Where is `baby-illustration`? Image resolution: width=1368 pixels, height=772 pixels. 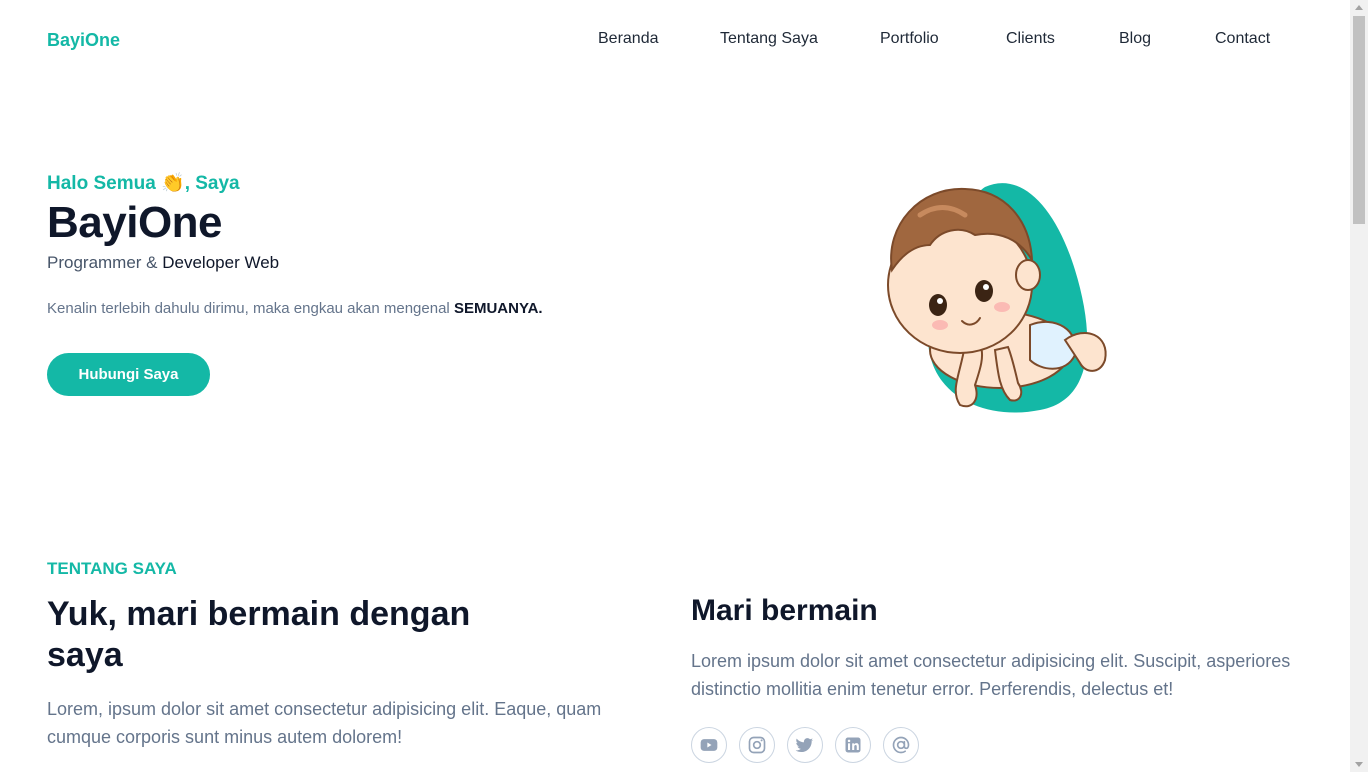
baby-illustration is located at coordinates (1000, 297).